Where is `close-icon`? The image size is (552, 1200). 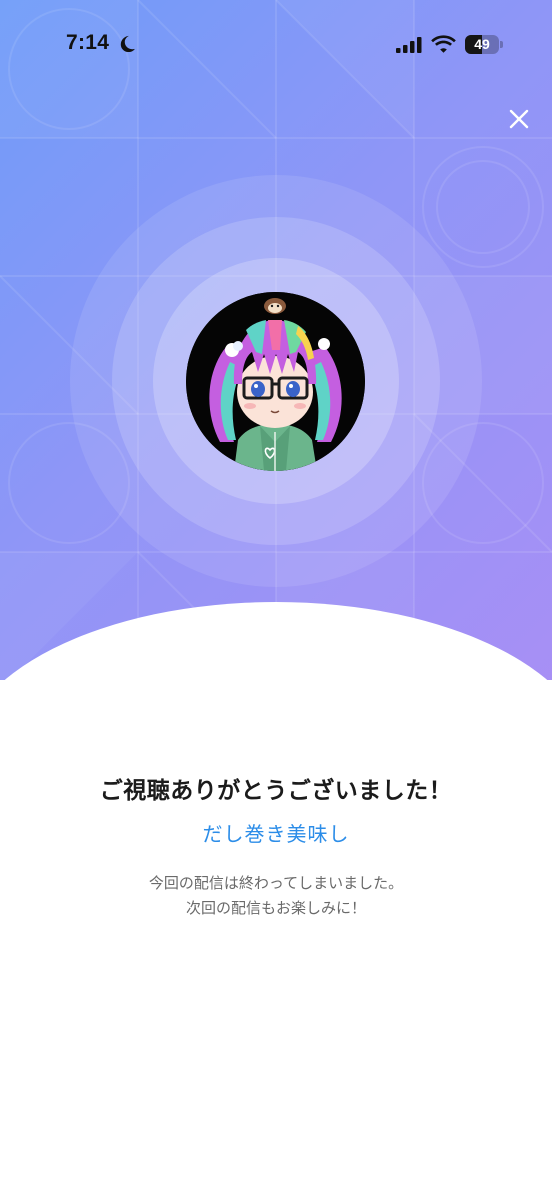 close-icon is located at coordinates (519, 119).